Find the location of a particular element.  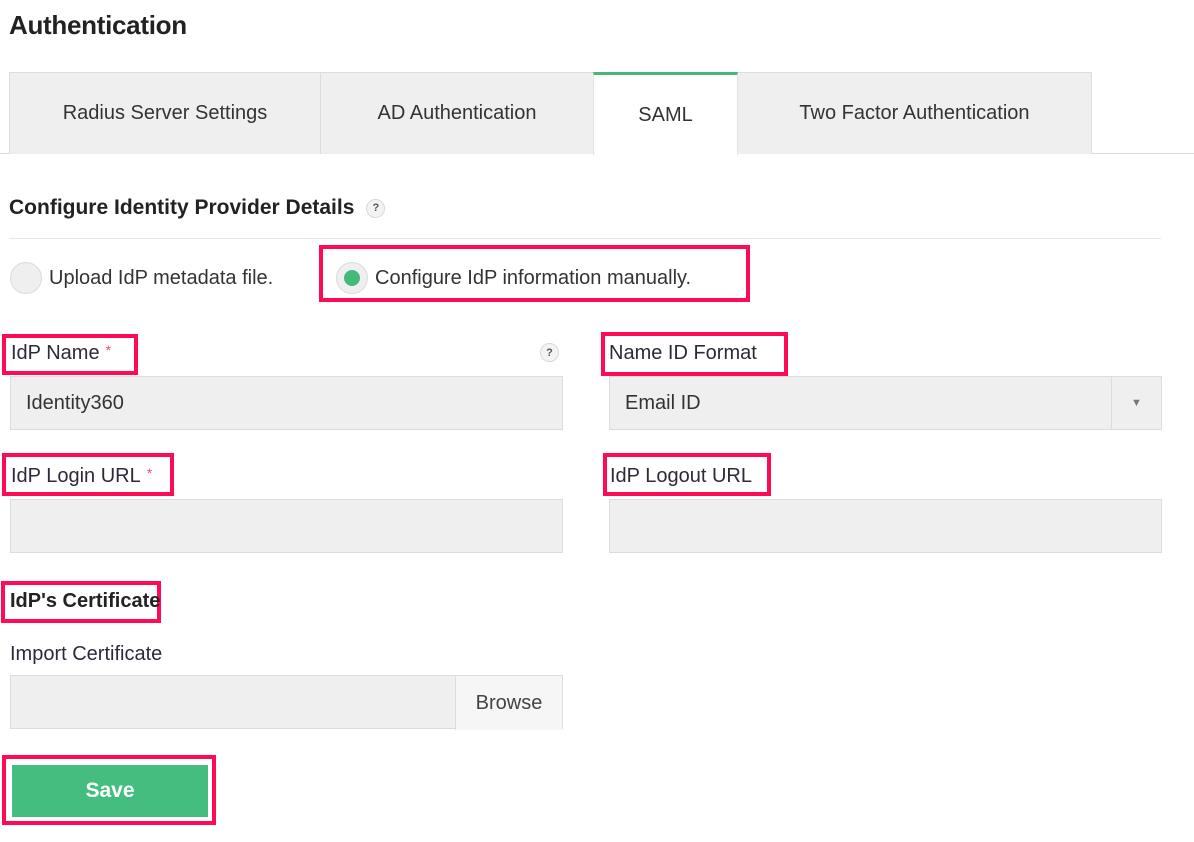

idp-login-url-label-text: IdP Login URL is located at coordinates (76, 476).